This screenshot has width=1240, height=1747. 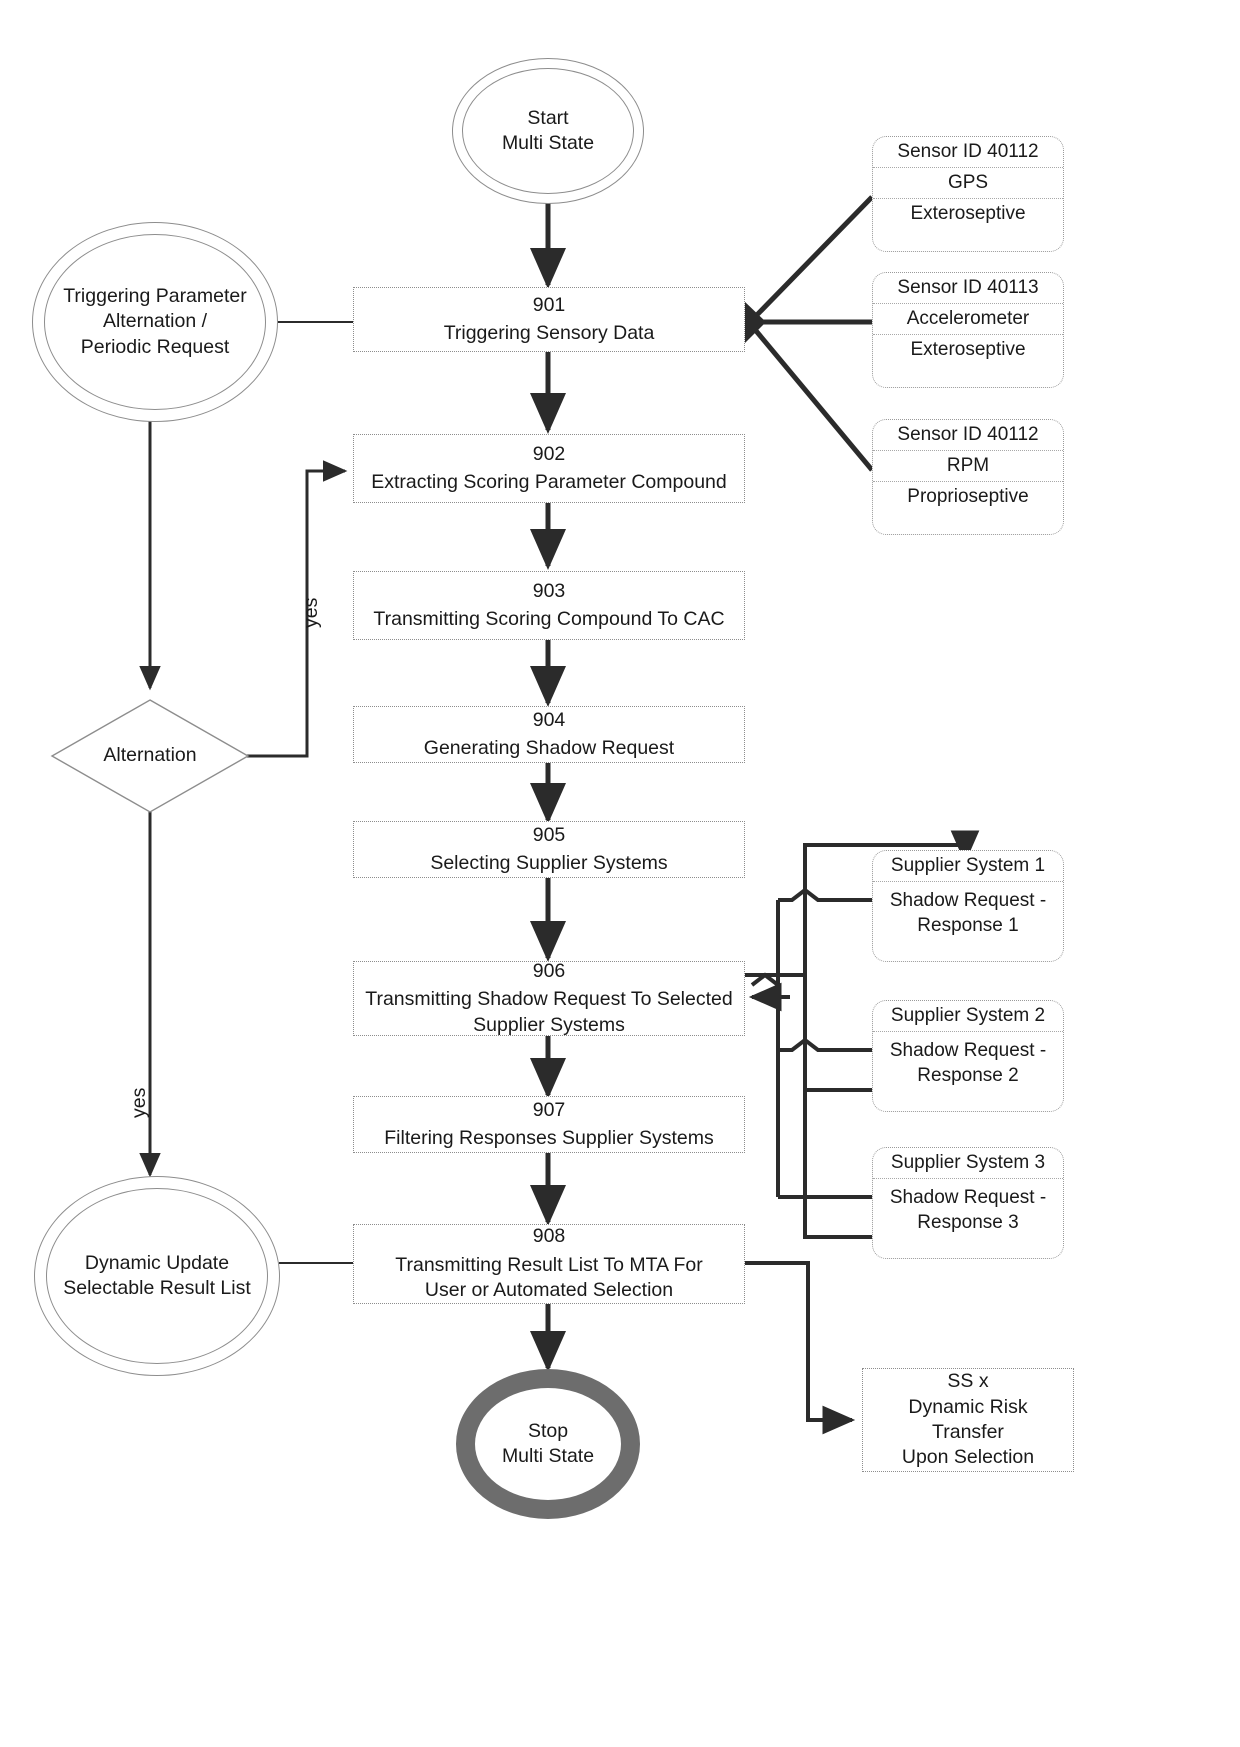 I want to click on decision-text: Alternation, so click(x=150, y=755).